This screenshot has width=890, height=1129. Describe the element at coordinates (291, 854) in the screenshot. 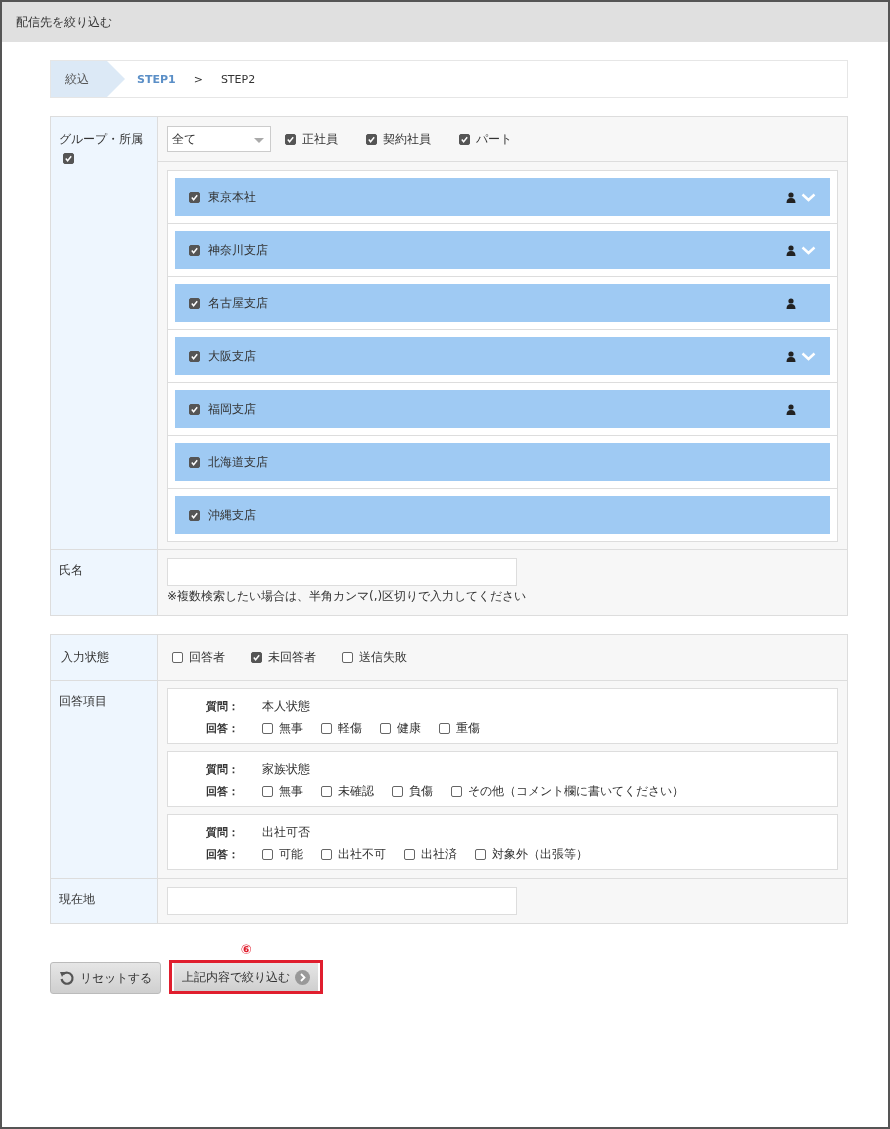

I see `checkbox-label: 可能` at that location.